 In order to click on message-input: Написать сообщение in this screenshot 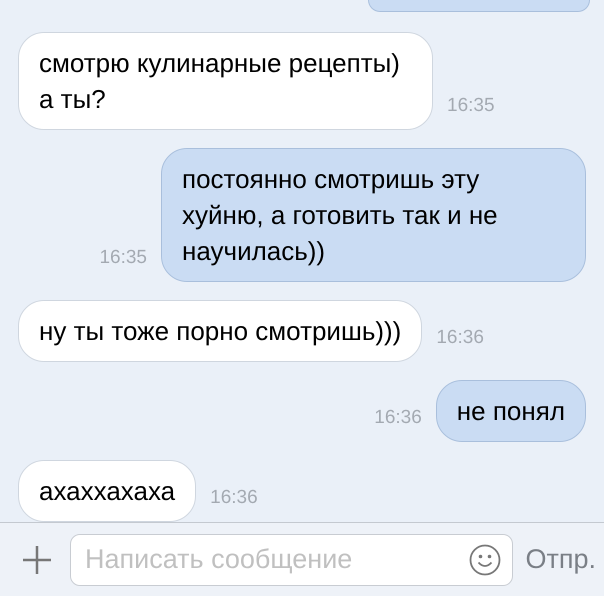, I will do `click(292, 560)`.